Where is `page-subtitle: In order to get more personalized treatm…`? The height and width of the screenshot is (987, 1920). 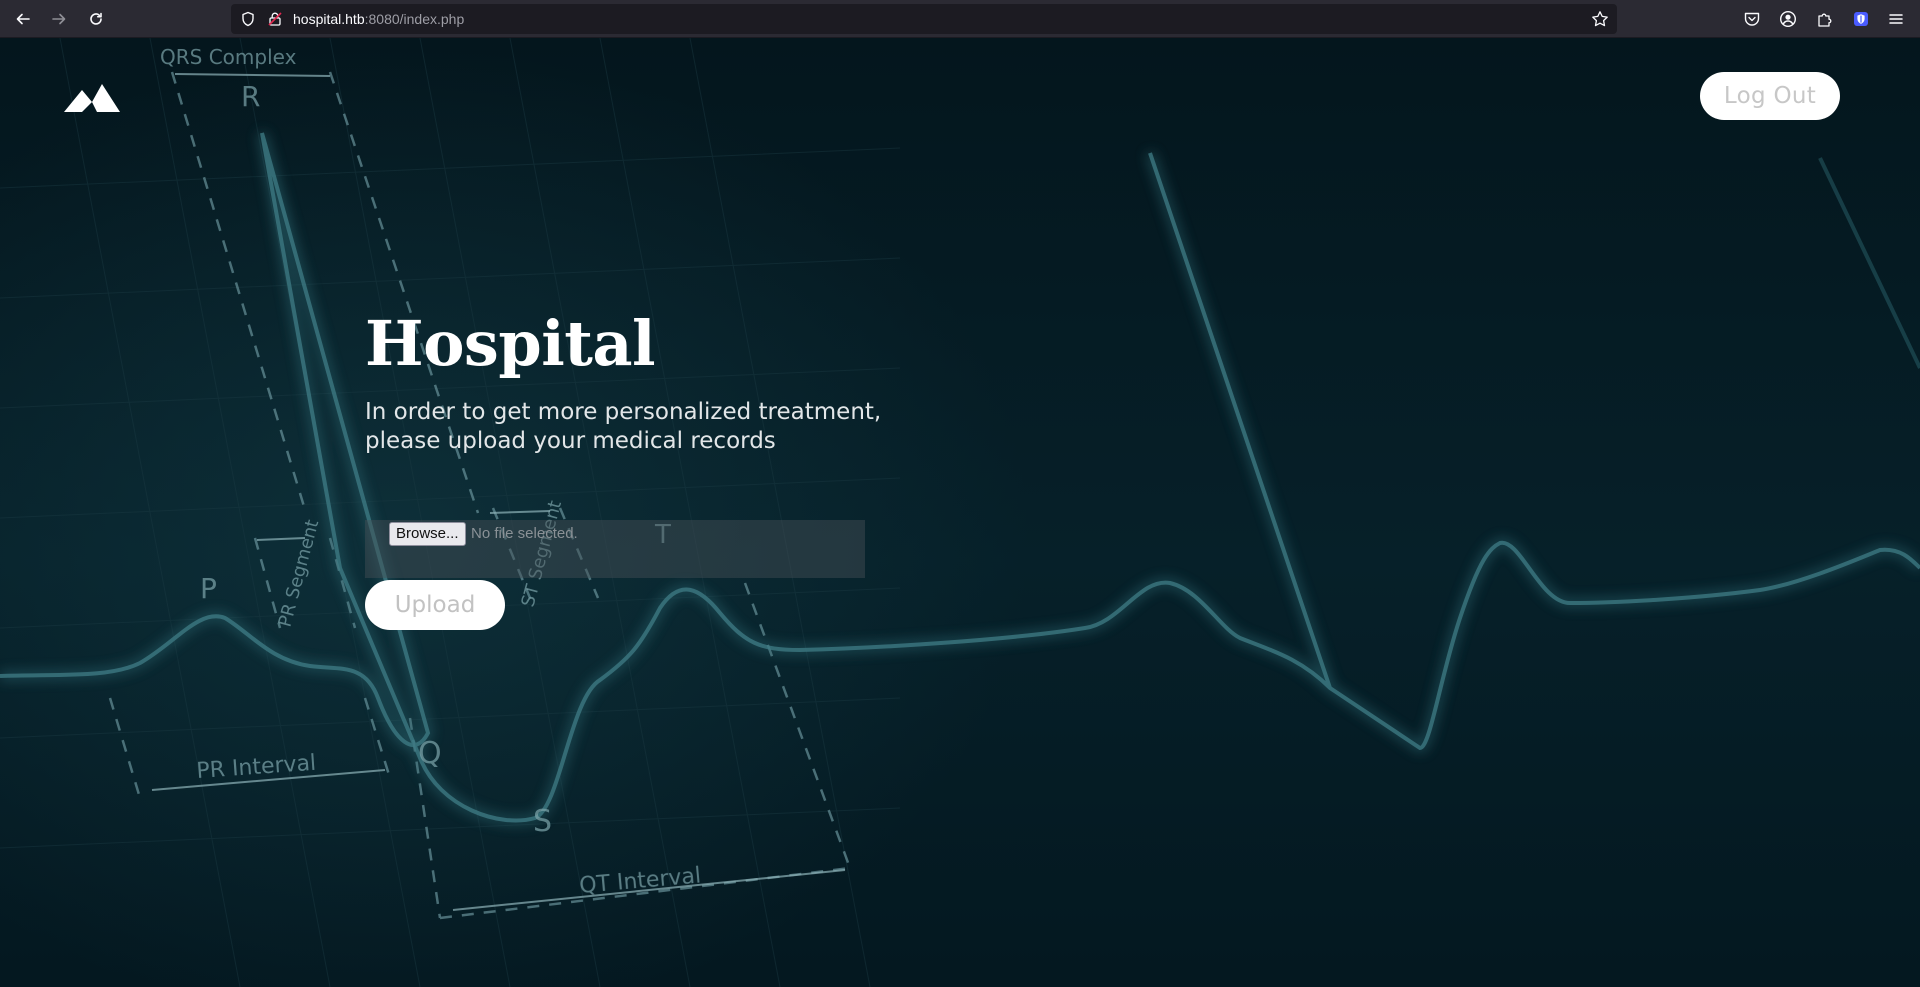
page-subtitle: In order to get more personalized treatm… is located at coordinates (623, 426).